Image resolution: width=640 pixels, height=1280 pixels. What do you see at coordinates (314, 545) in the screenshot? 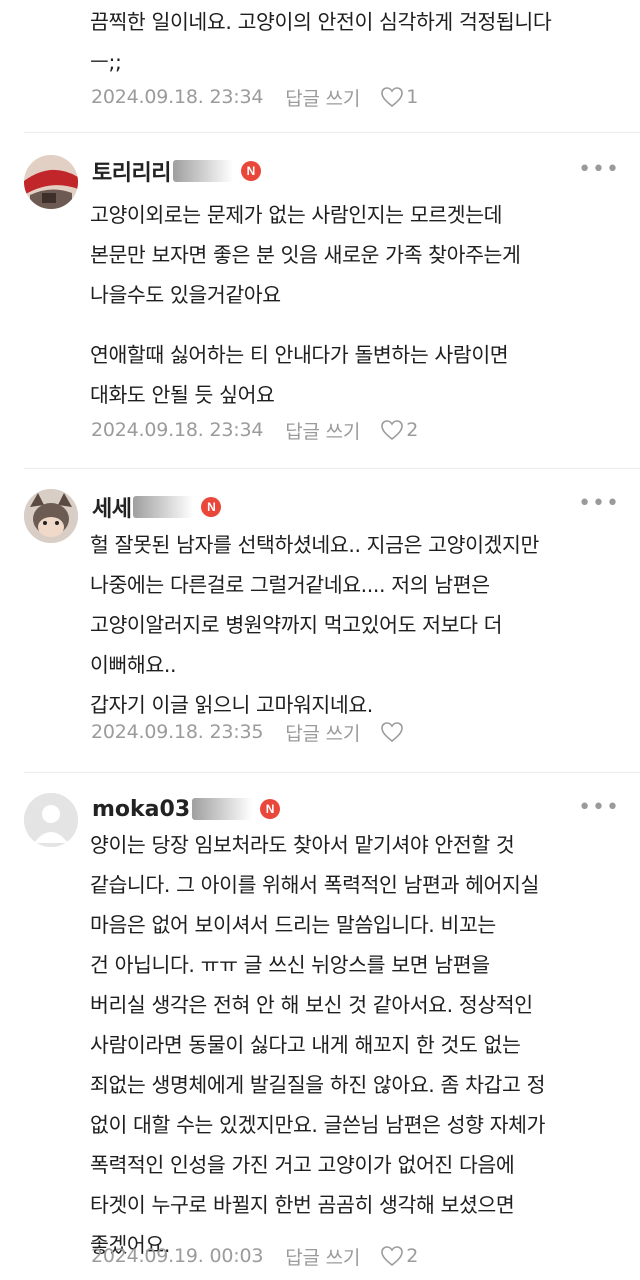
I see `comment-line: 헐 잘못된 남자를 선택하셨네요.. 지금은 고양이겠지만` at bounding box center [314, 545].